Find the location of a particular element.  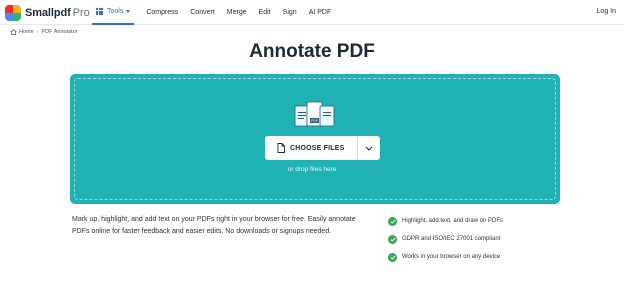

nav-ai-pdf: AI PDF is located at coordinates (320, 12).